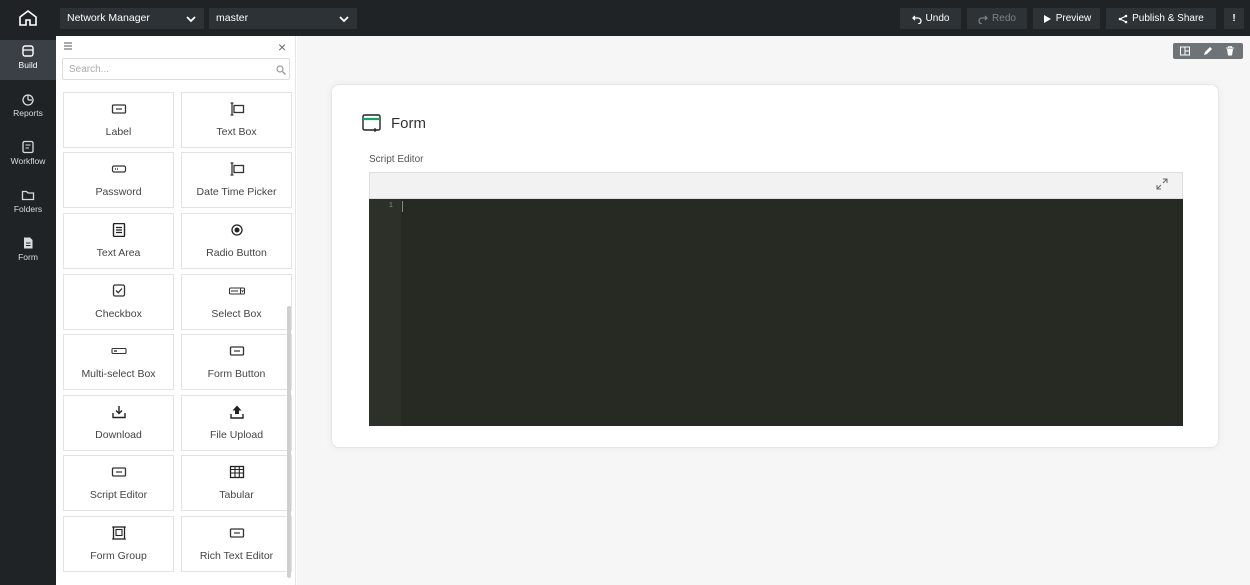 The width and height of the screenshot is (1250, 585). What do you see at coordinates (289, 442) in the screenshot?
I see `panel-scrollbar` at bounding box center [289, 442].